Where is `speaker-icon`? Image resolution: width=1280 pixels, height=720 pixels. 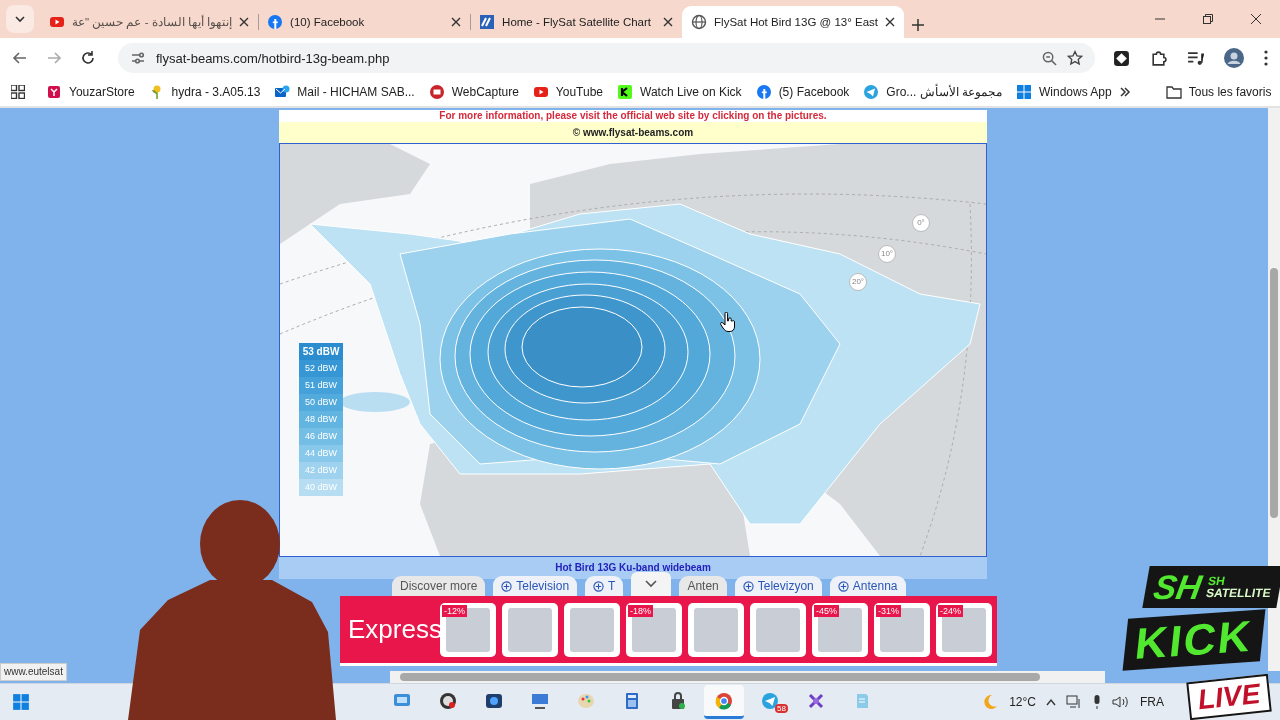
speaker-icon is located at coordinates (1121, 702).